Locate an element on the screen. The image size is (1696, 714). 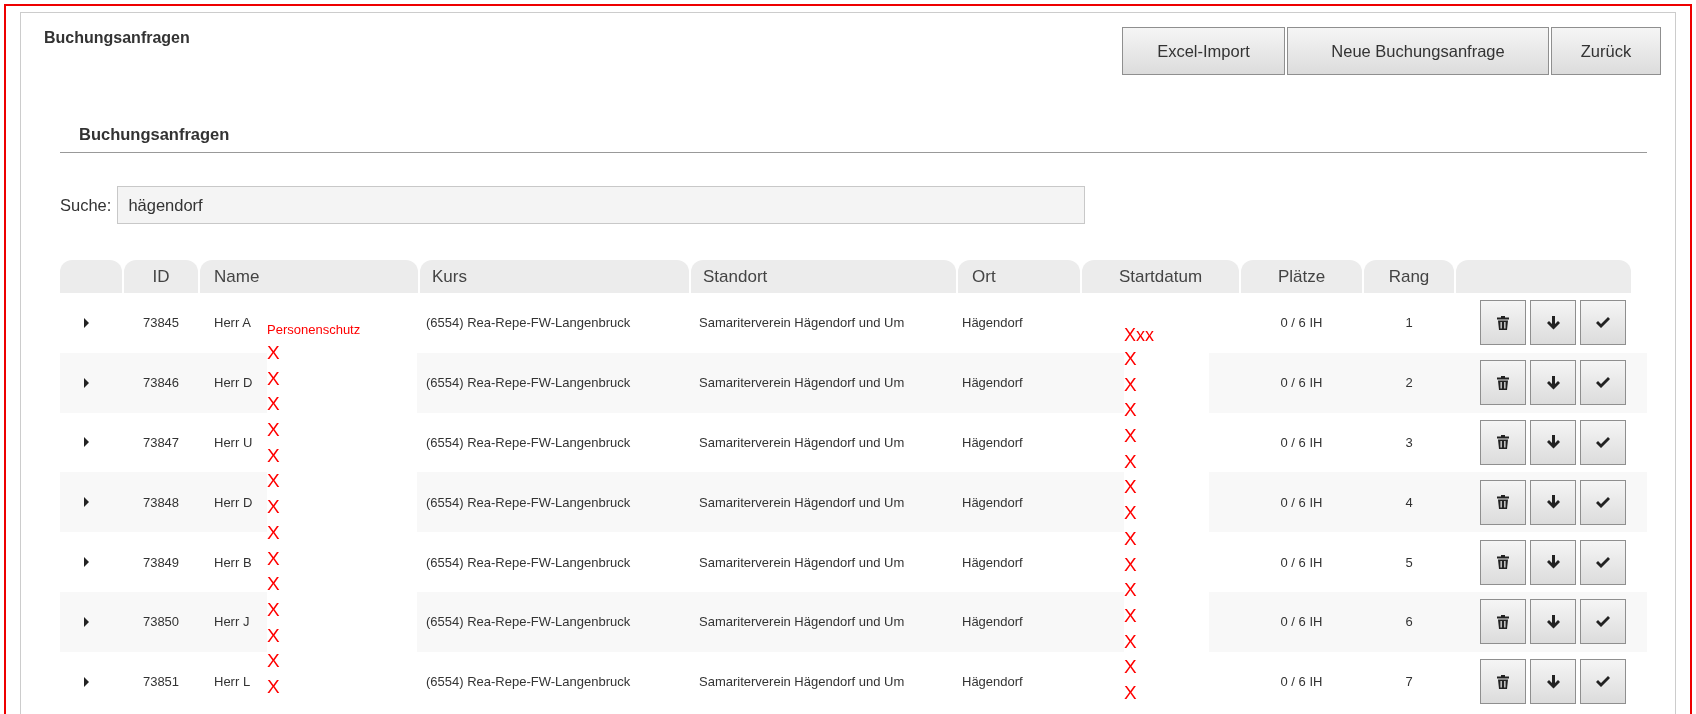
column-header: Name is located at coordinates (309, 276).